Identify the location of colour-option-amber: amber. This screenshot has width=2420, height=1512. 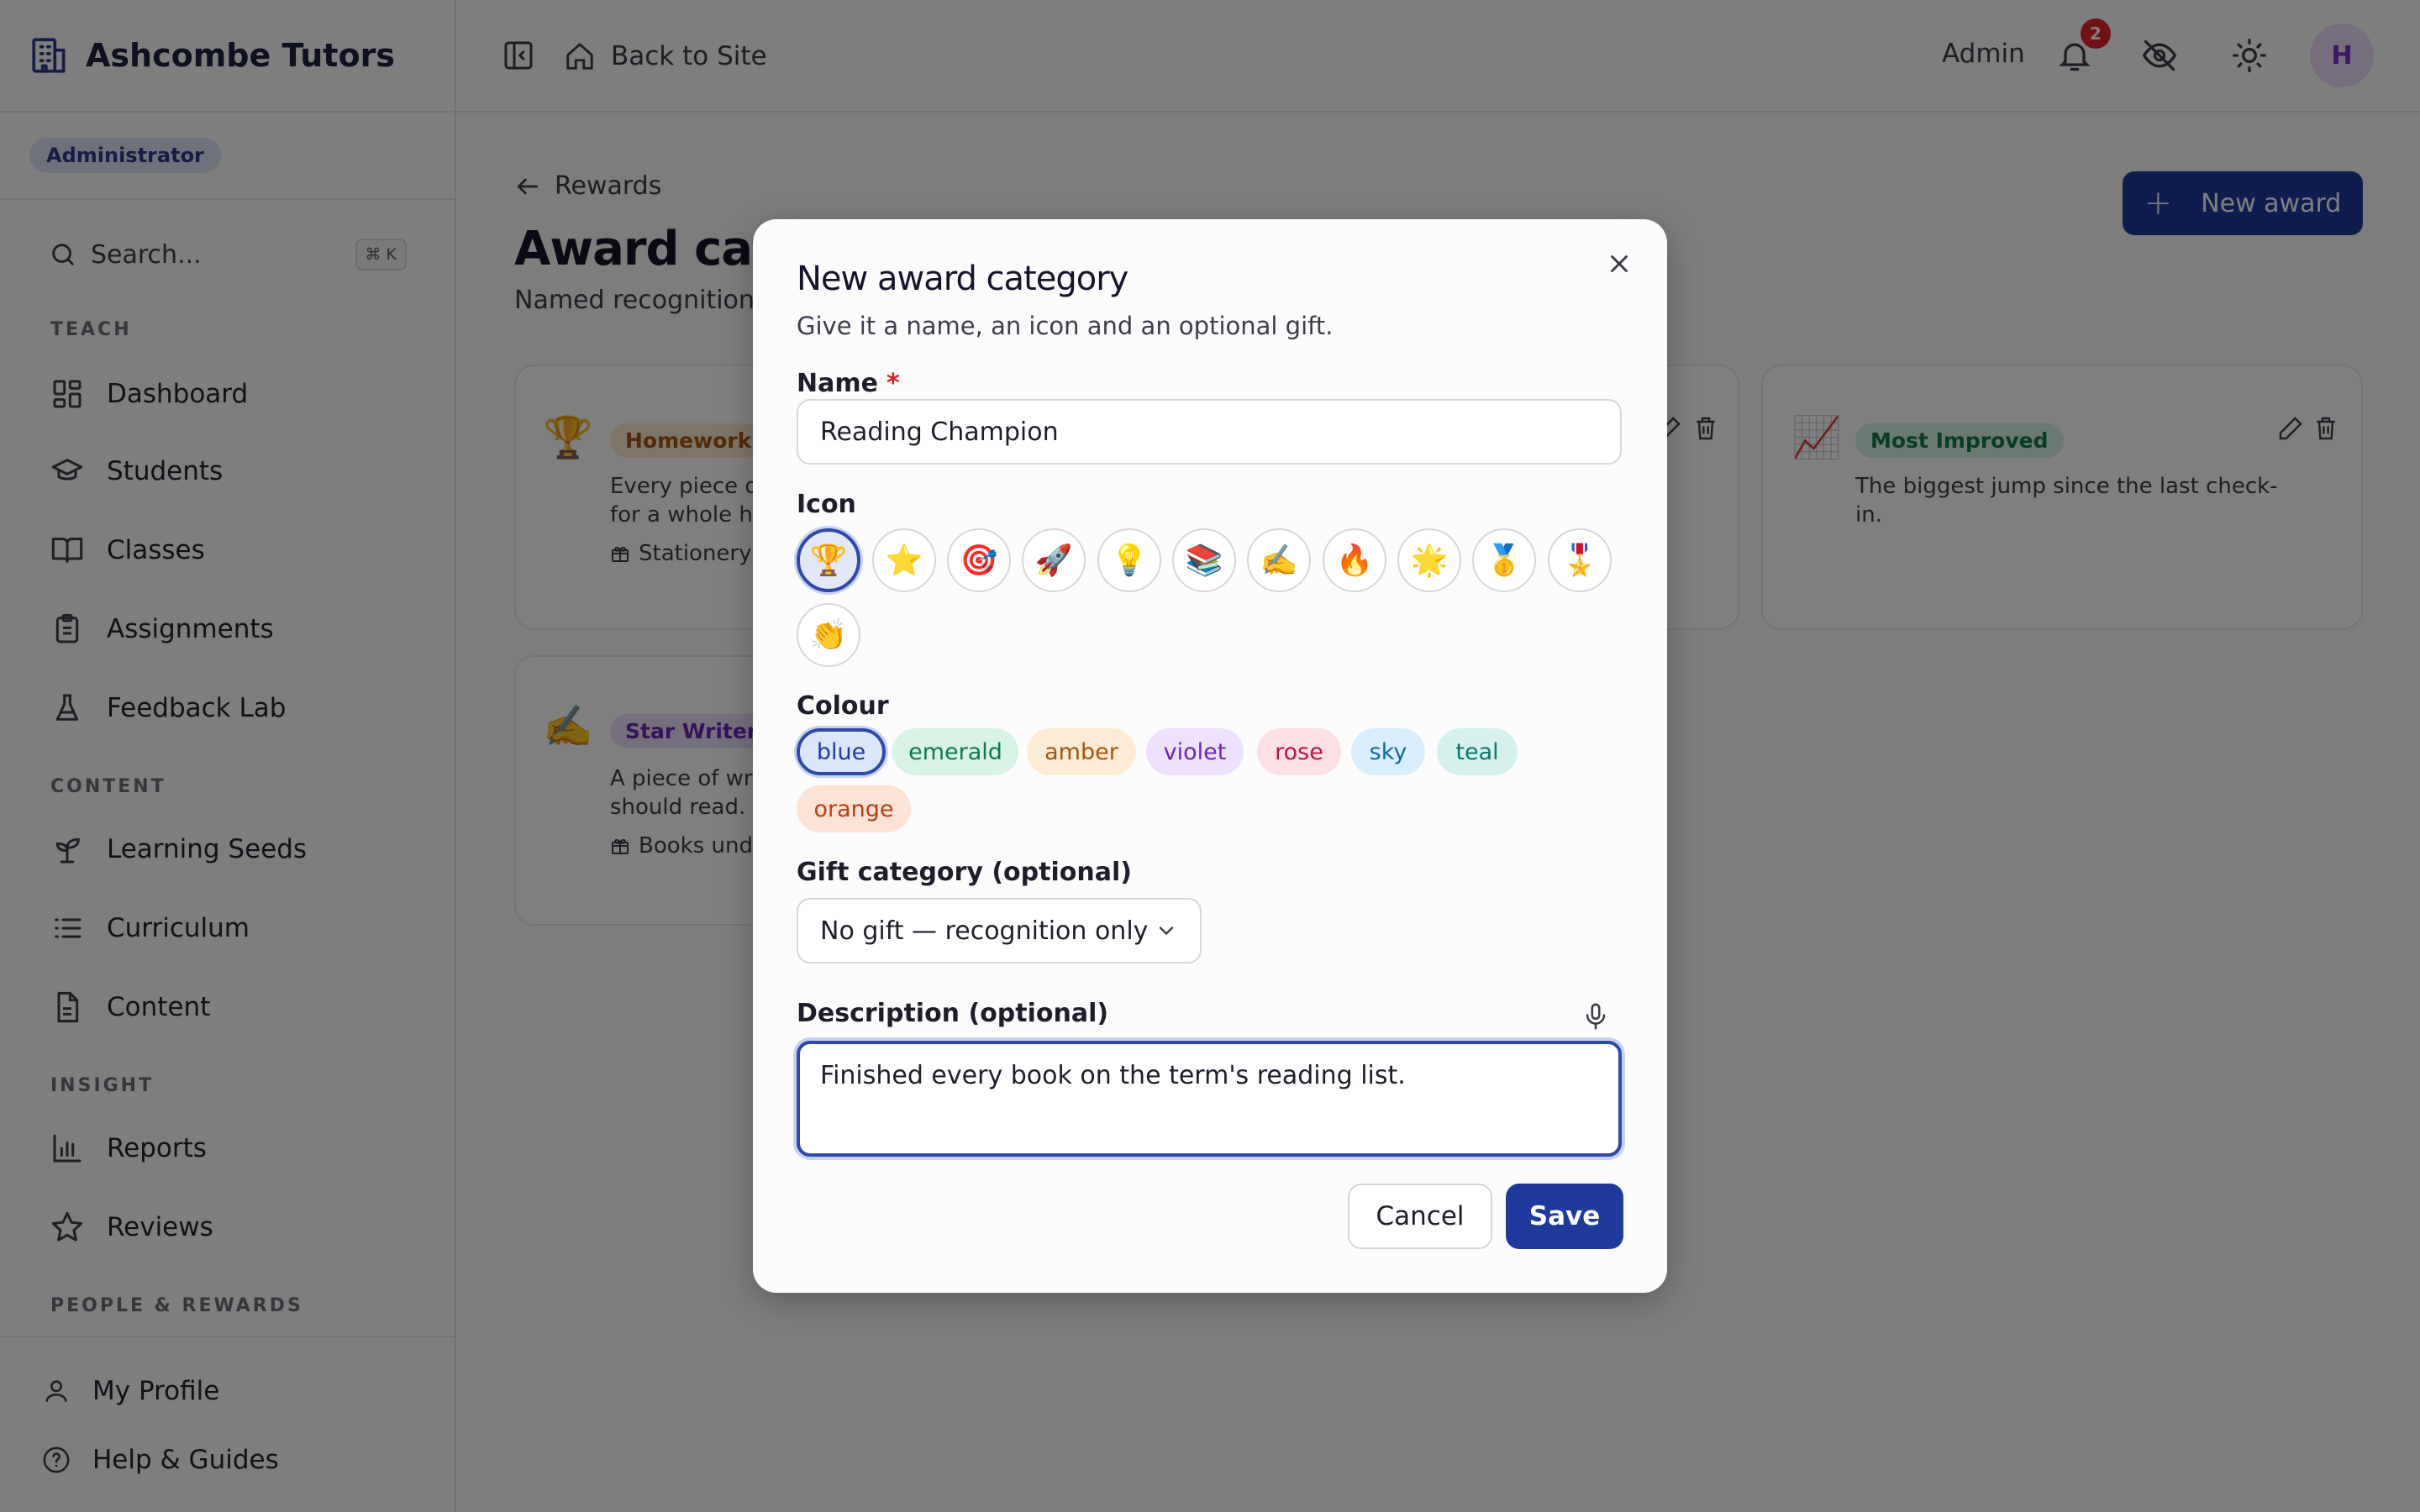
(1081, 751).